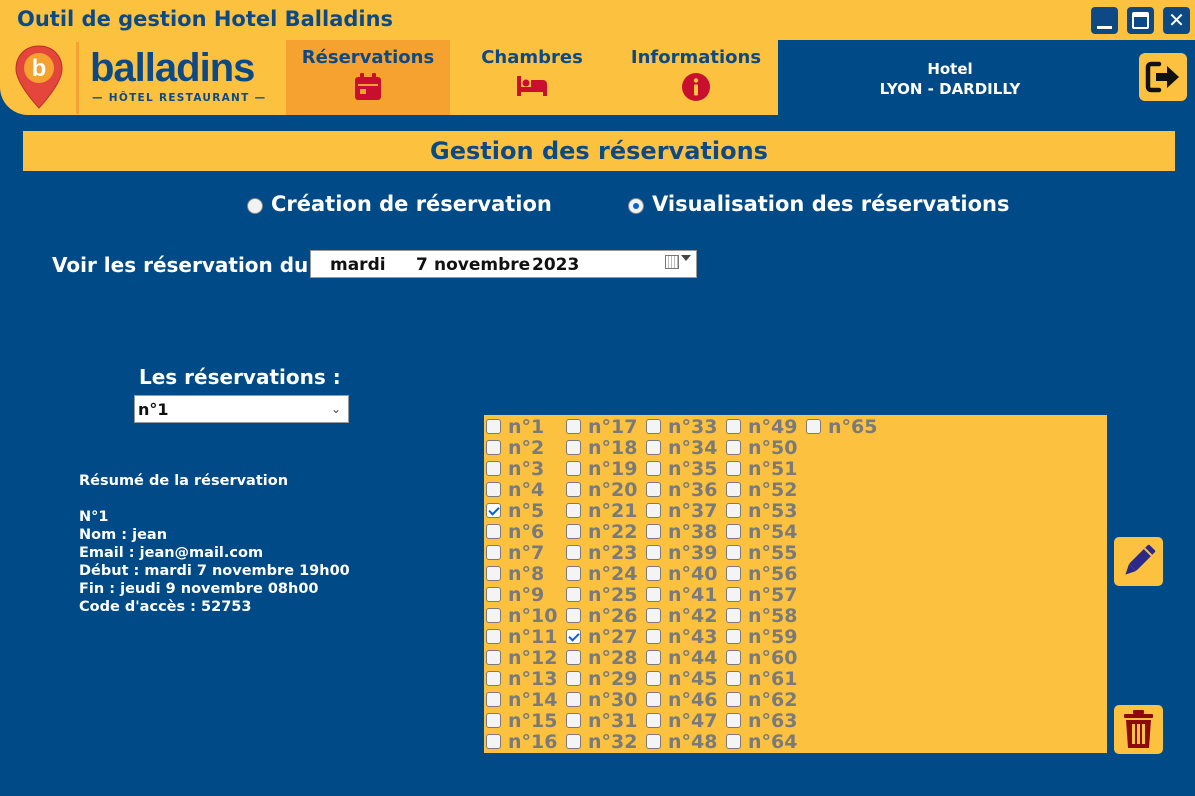  I want to click on tab-informations: Informations, so click(696, 77).